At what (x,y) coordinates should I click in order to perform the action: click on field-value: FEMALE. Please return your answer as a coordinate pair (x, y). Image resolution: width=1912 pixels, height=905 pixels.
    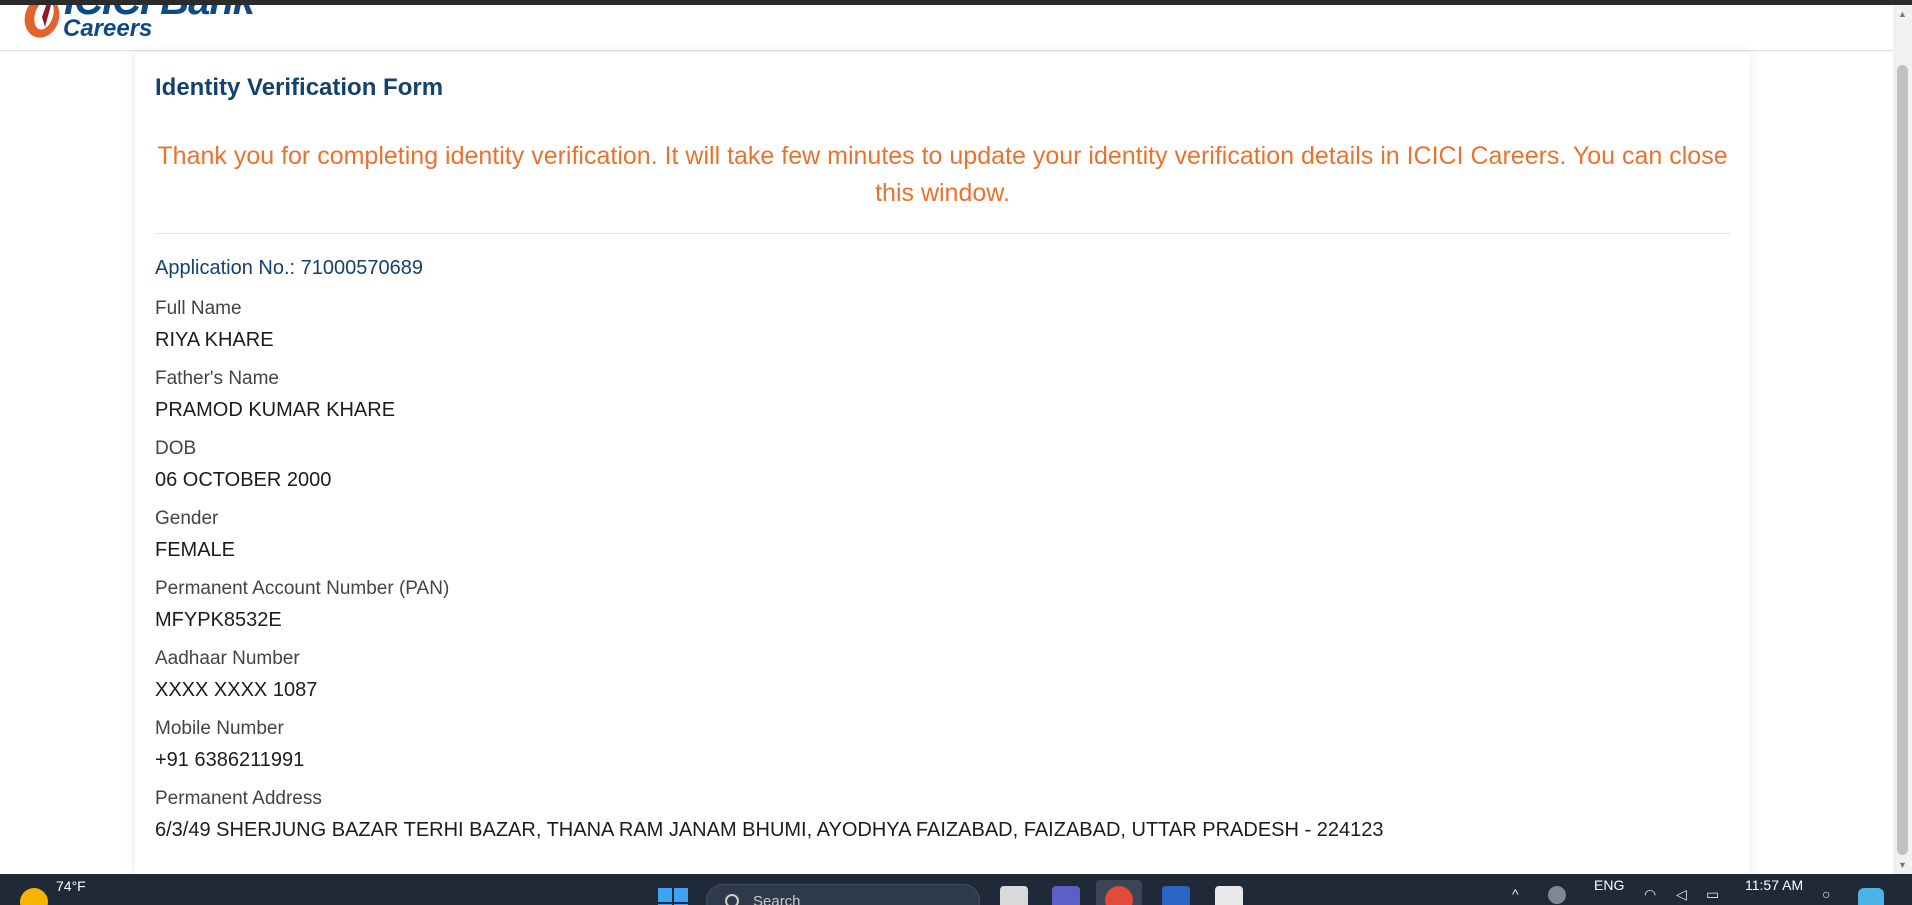
    Looking at the image, I should click on (195, 550).